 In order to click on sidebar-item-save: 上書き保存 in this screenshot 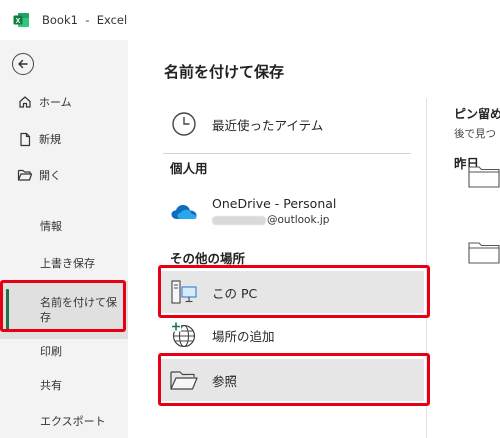, I will do `click(64, 263)`.